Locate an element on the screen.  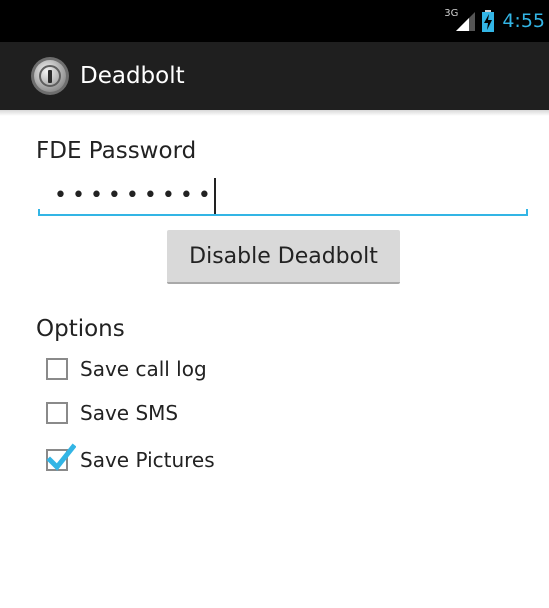
option-save-pictures: Save Pictures is located at coordinates (130, 460).